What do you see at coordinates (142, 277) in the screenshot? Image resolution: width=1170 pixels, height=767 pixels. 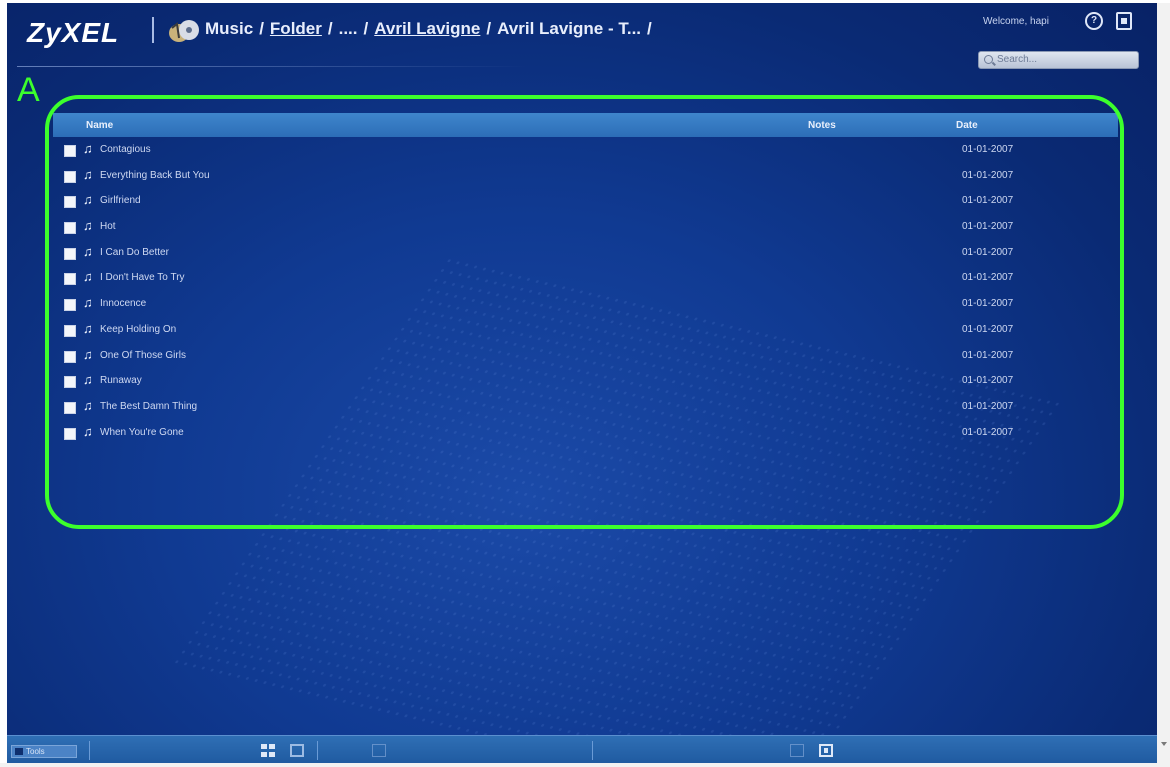 I see `song-title: I Don't Have To Try` at bounding box center [142, 277].